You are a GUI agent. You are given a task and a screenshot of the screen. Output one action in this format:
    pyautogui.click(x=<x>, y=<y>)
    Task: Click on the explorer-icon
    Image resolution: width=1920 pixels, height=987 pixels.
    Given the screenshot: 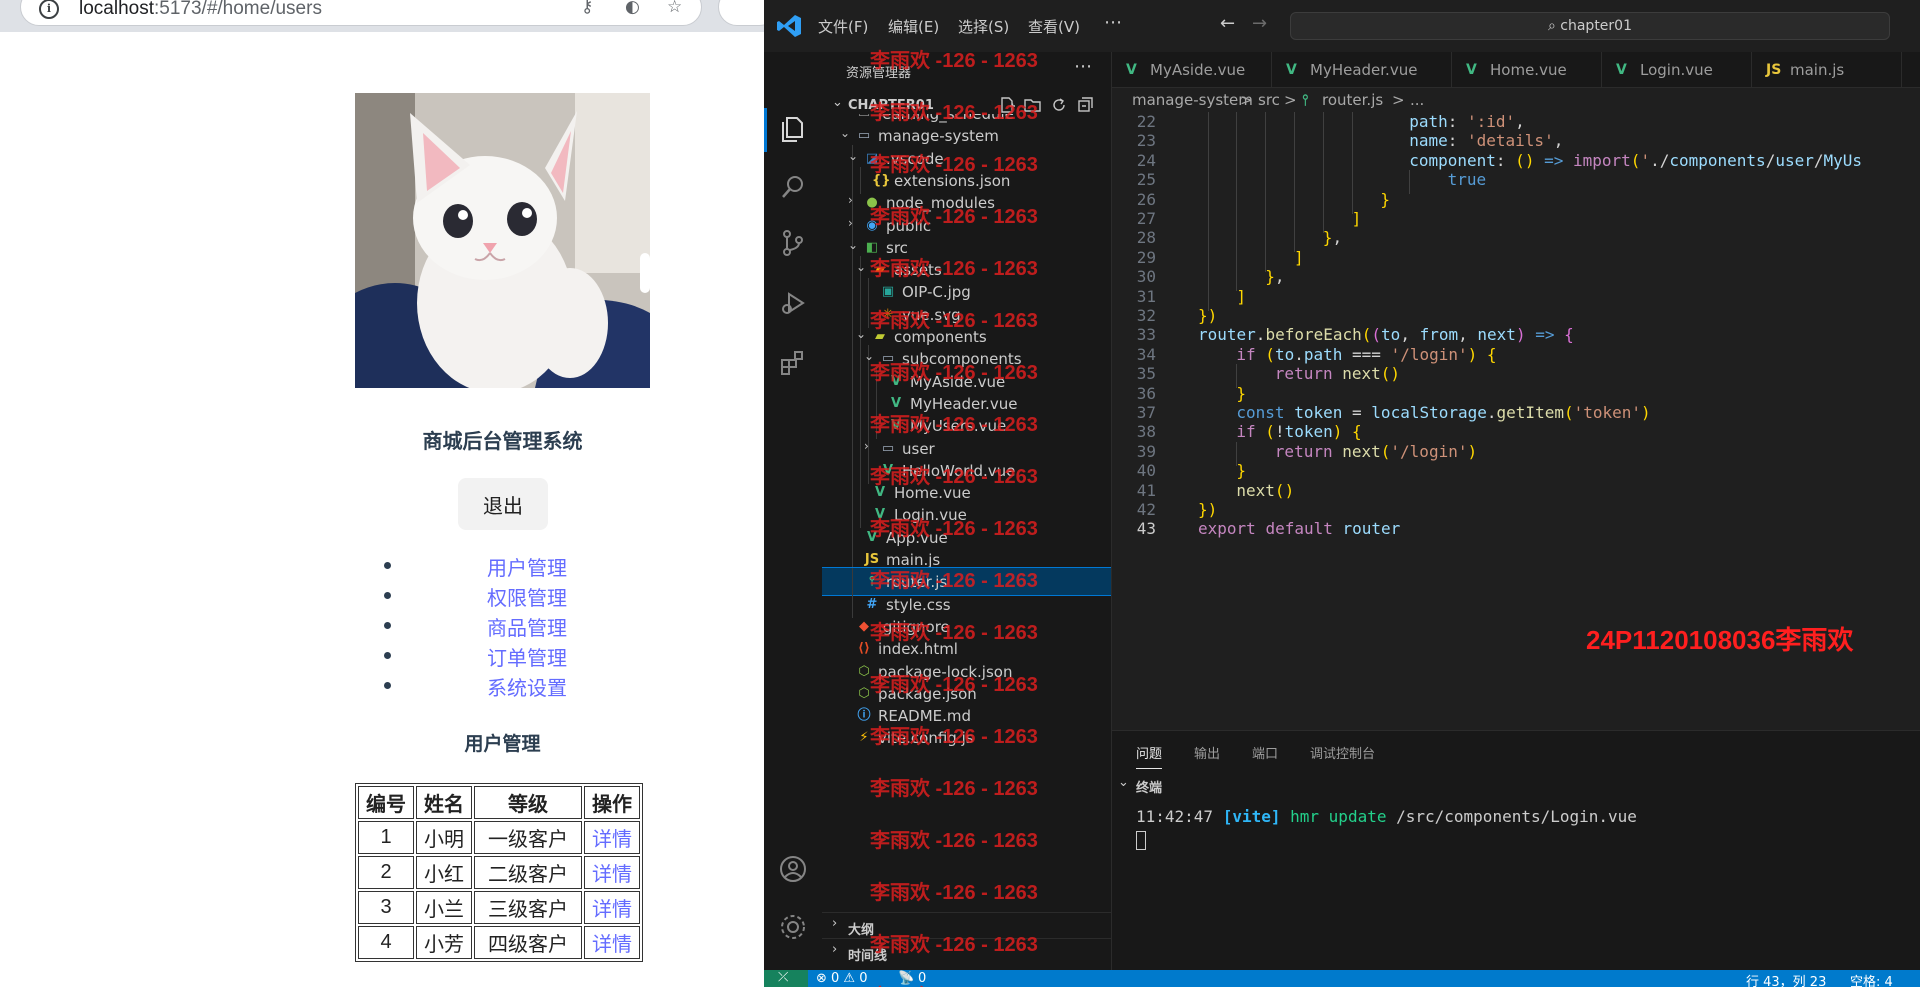 What is the action you would take?
    pyautogui.click(x=793, y=129)
    